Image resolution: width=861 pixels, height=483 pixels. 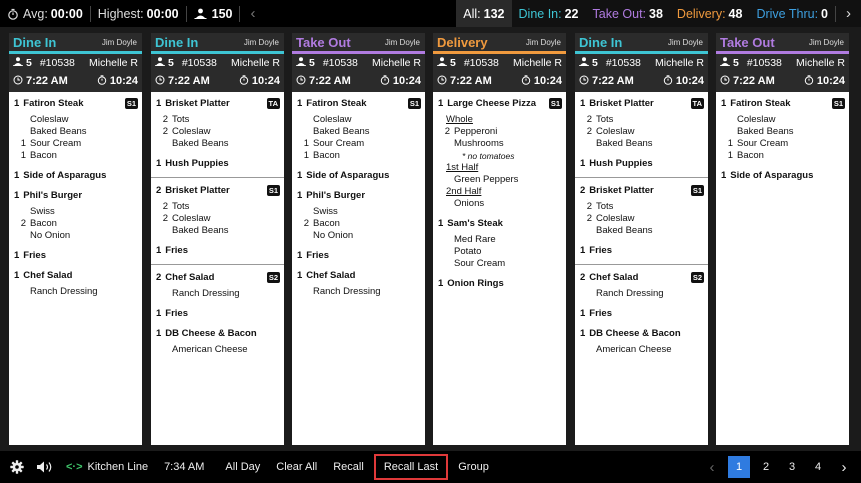 I want to click on filter-delivery: Delivery: 48, so click(x=710, y=13).